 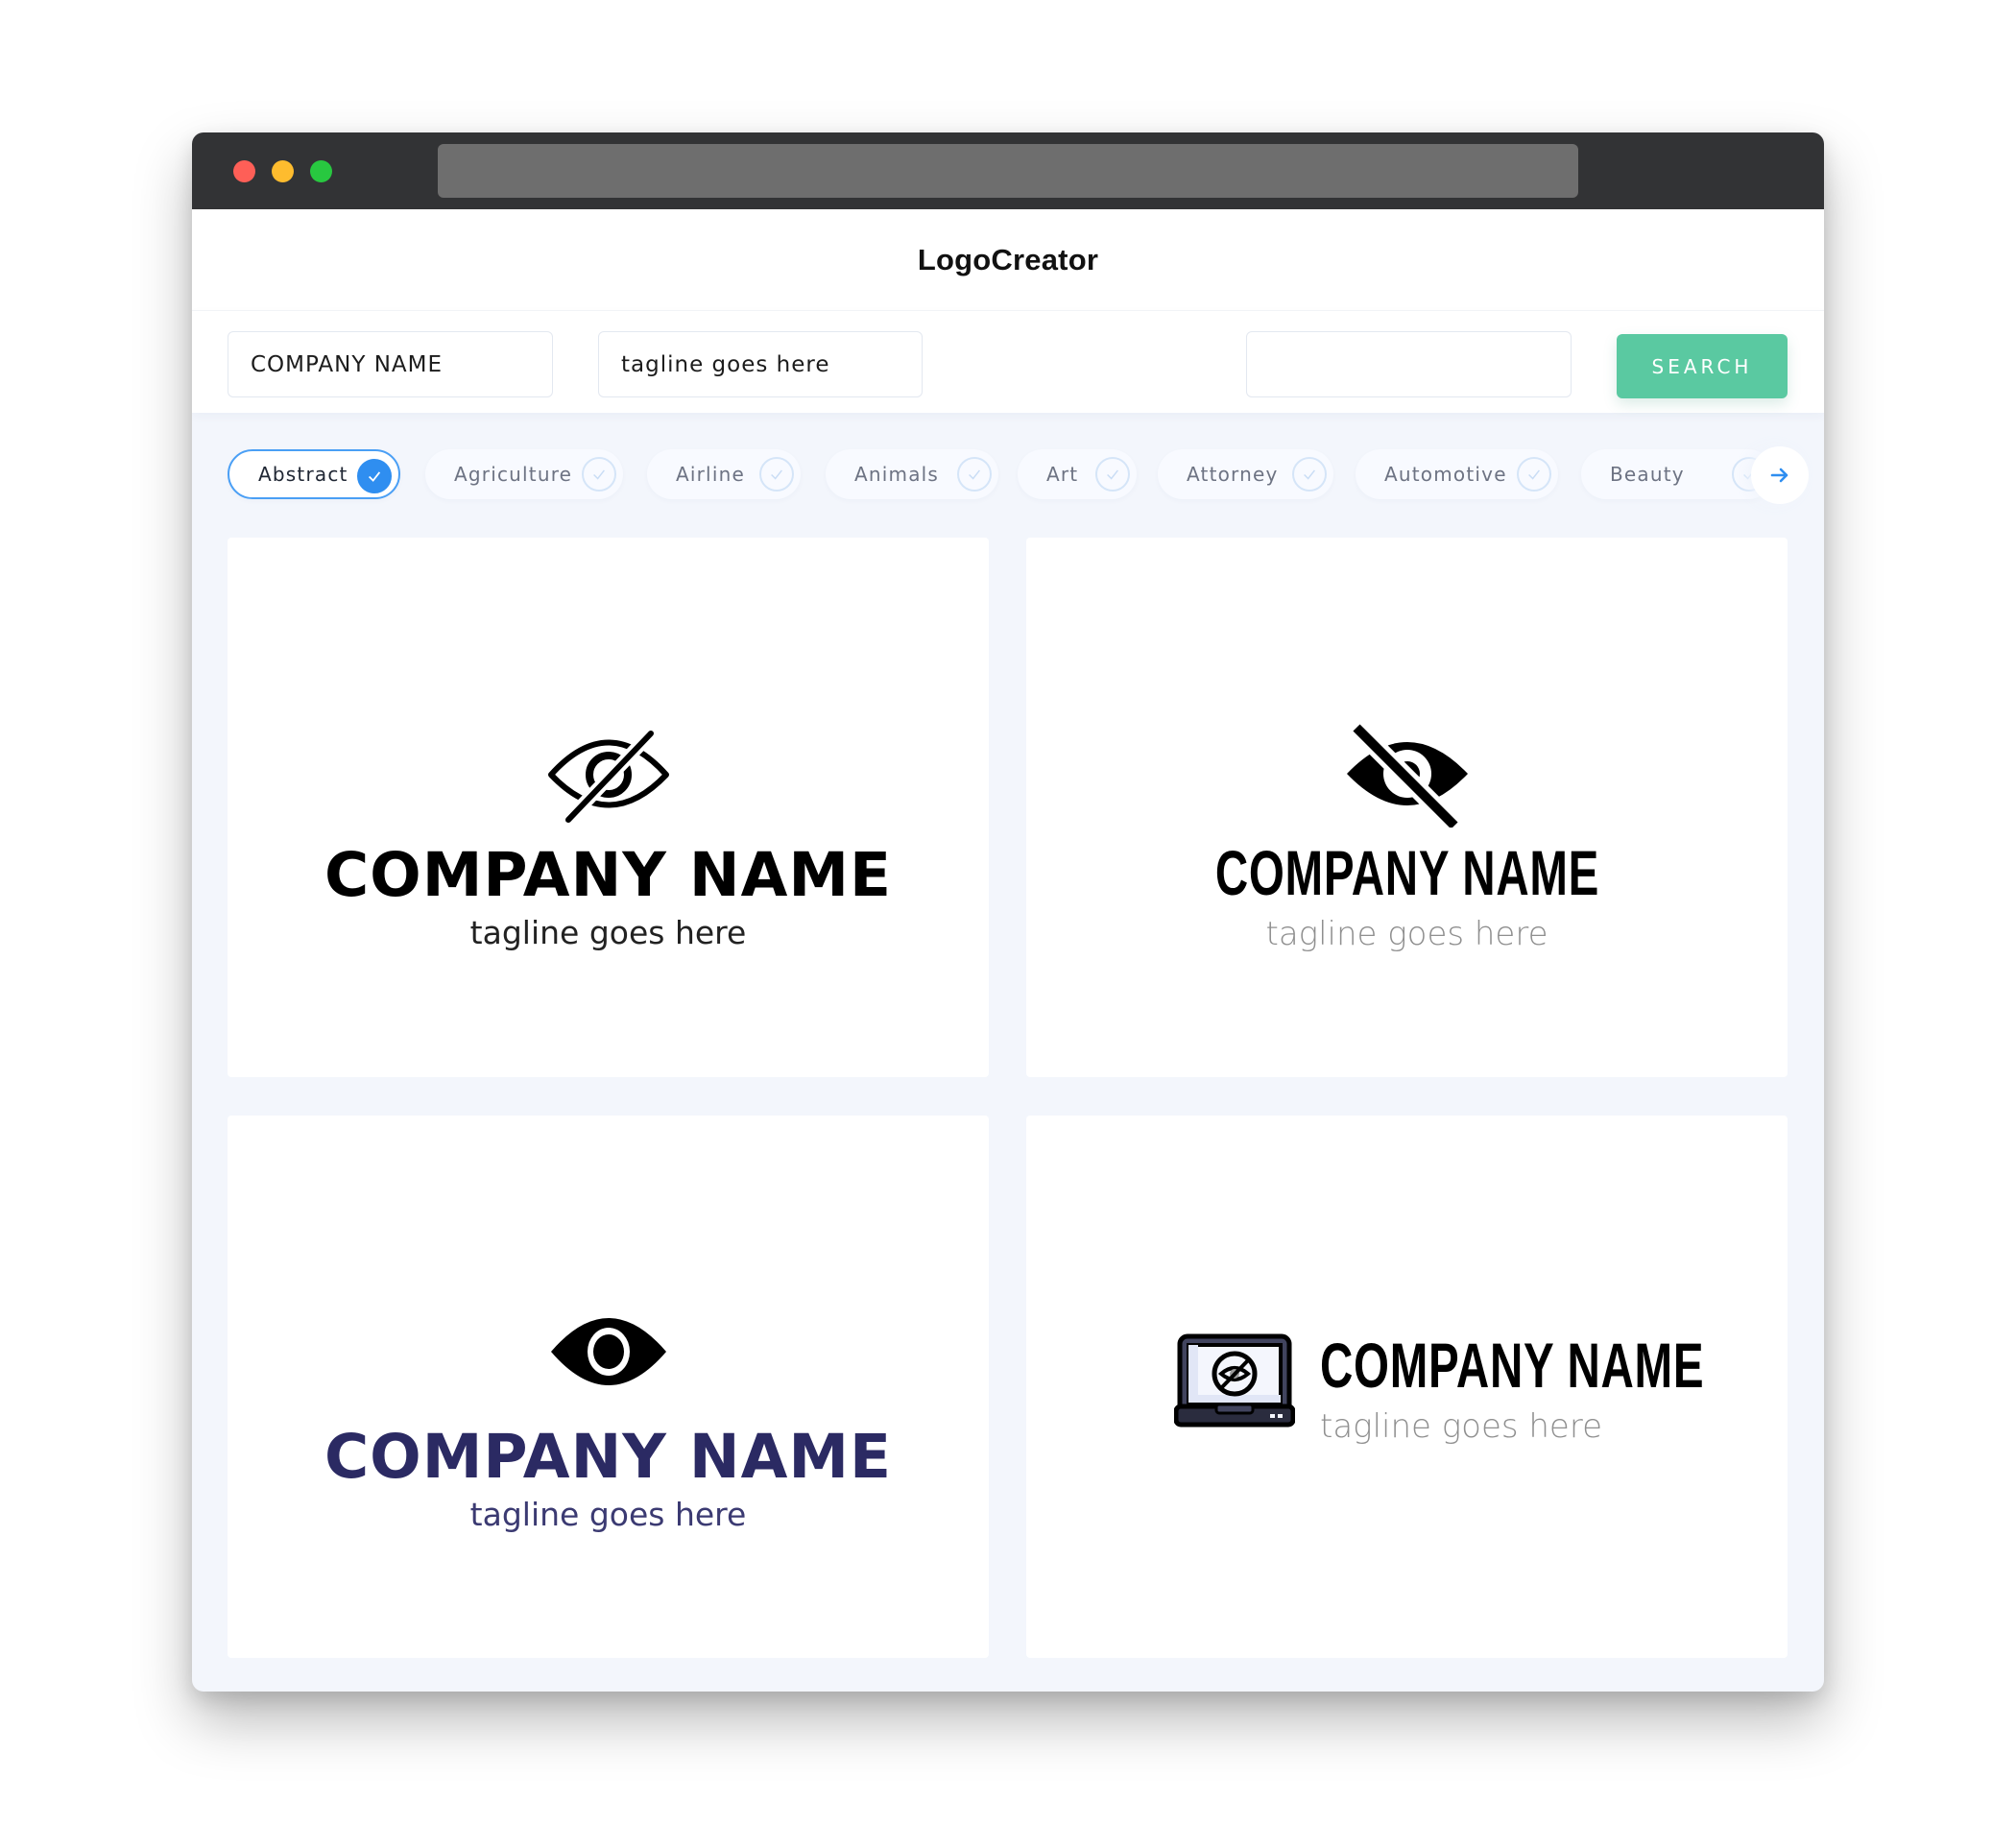 I want to click on app-header: LogoCreator, so click(x=1008, y=259).